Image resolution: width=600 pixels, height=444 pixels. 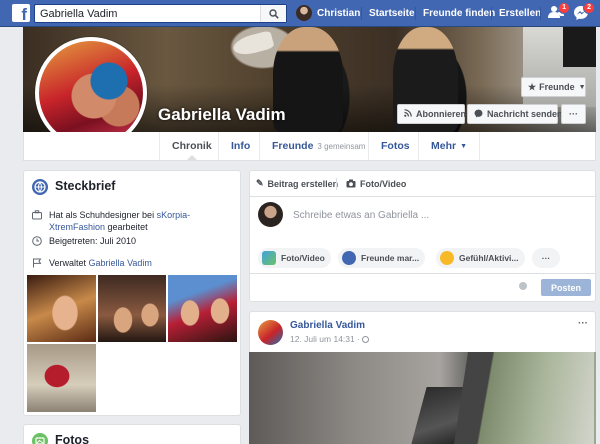 What do you see at coordinates (72, 438) in the screenshot?
I see `photos-card-title: Fotos` at bounding box center [72, 438].